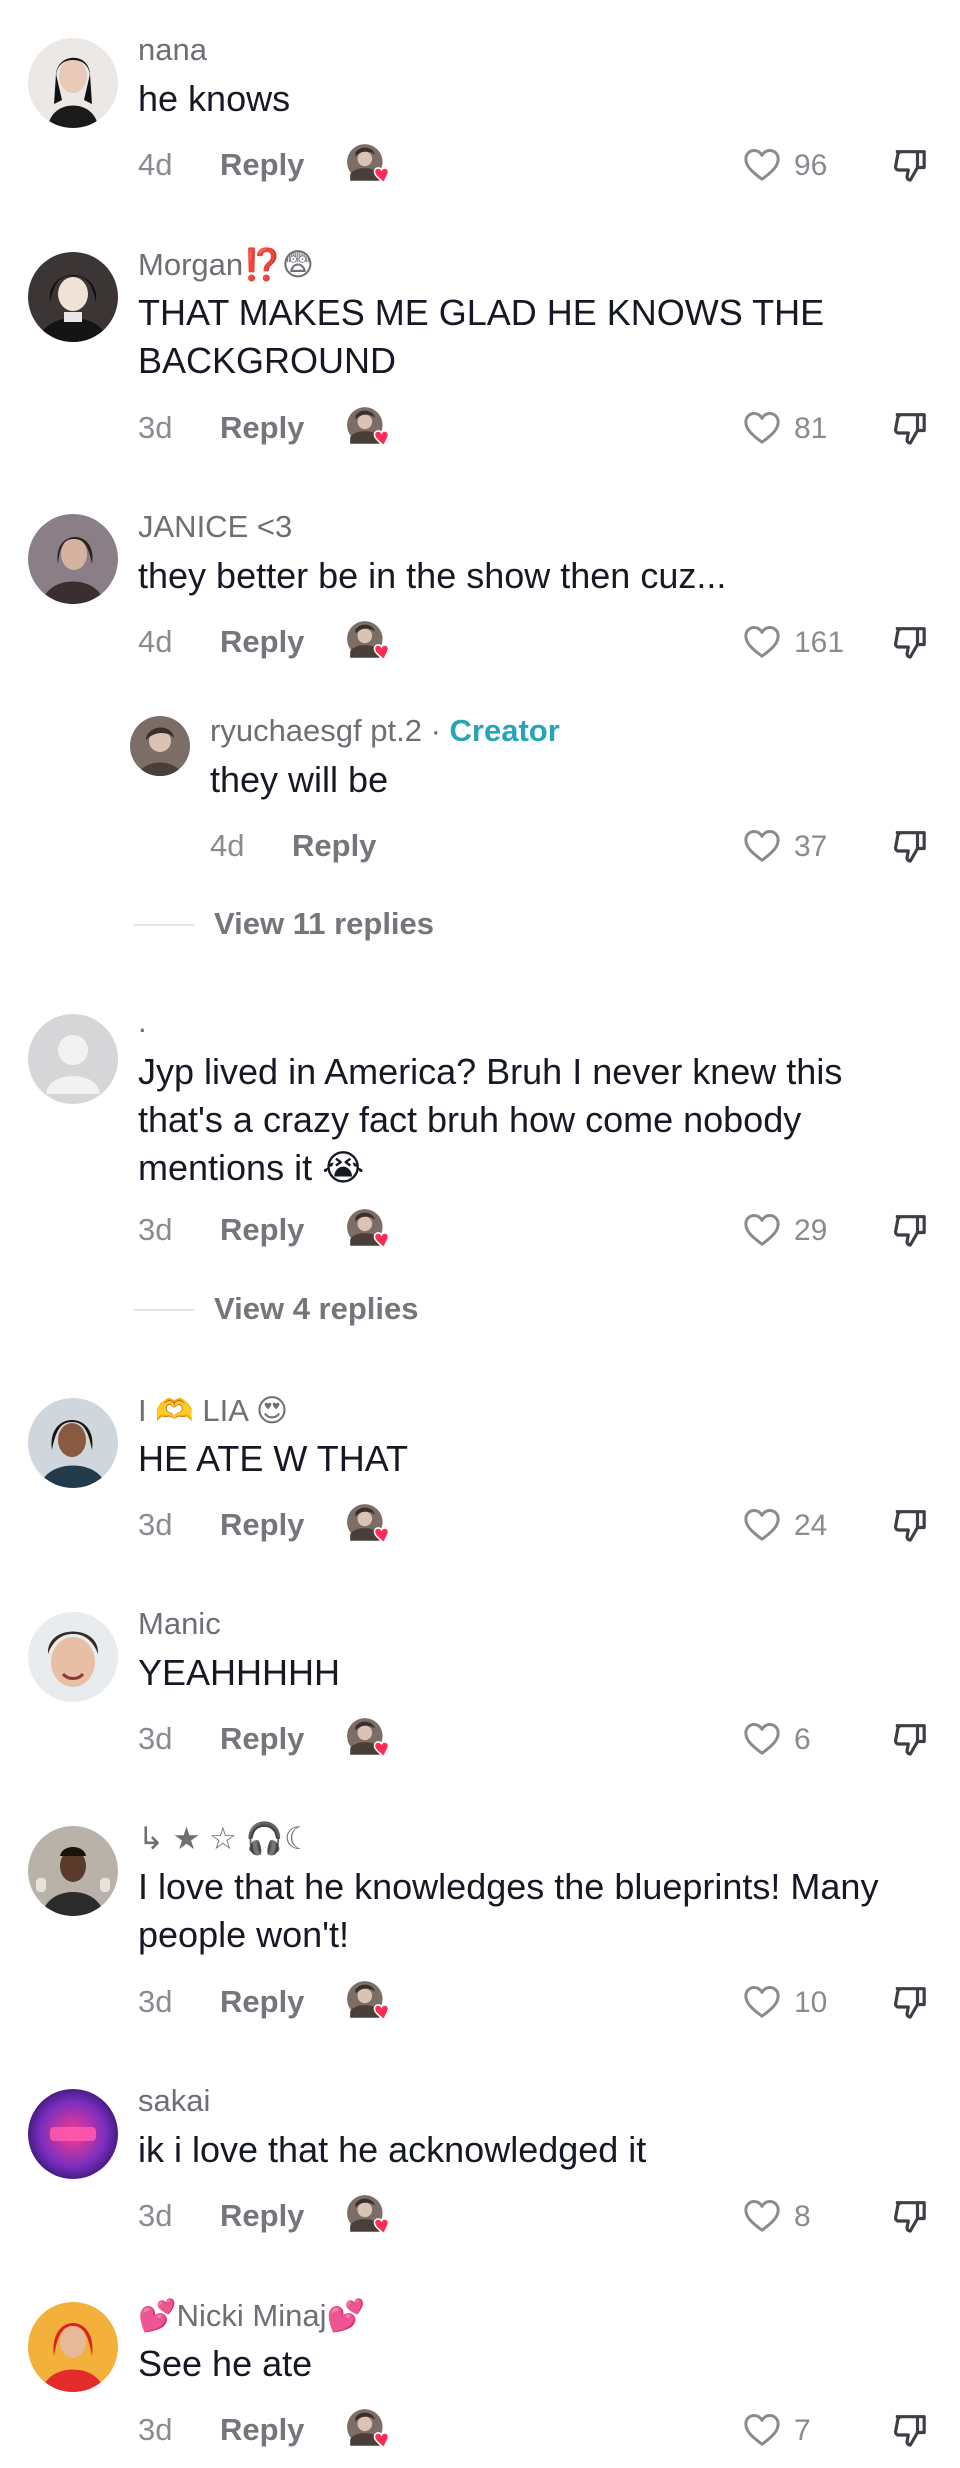 The width and height of the screenshot is (960, 2468). What do you see at coordinates (299, 779) in the screenshot?
I see `reply-text: they will be` at bounding box center [299, 779].